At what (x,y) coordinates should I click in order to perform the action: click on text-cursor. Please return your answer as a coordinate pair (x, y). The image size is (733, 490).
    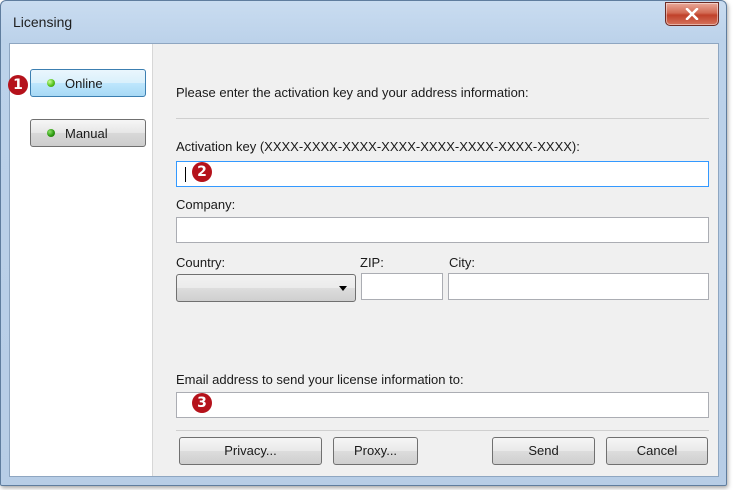
    Looking at the image, I should click on (185, 174).